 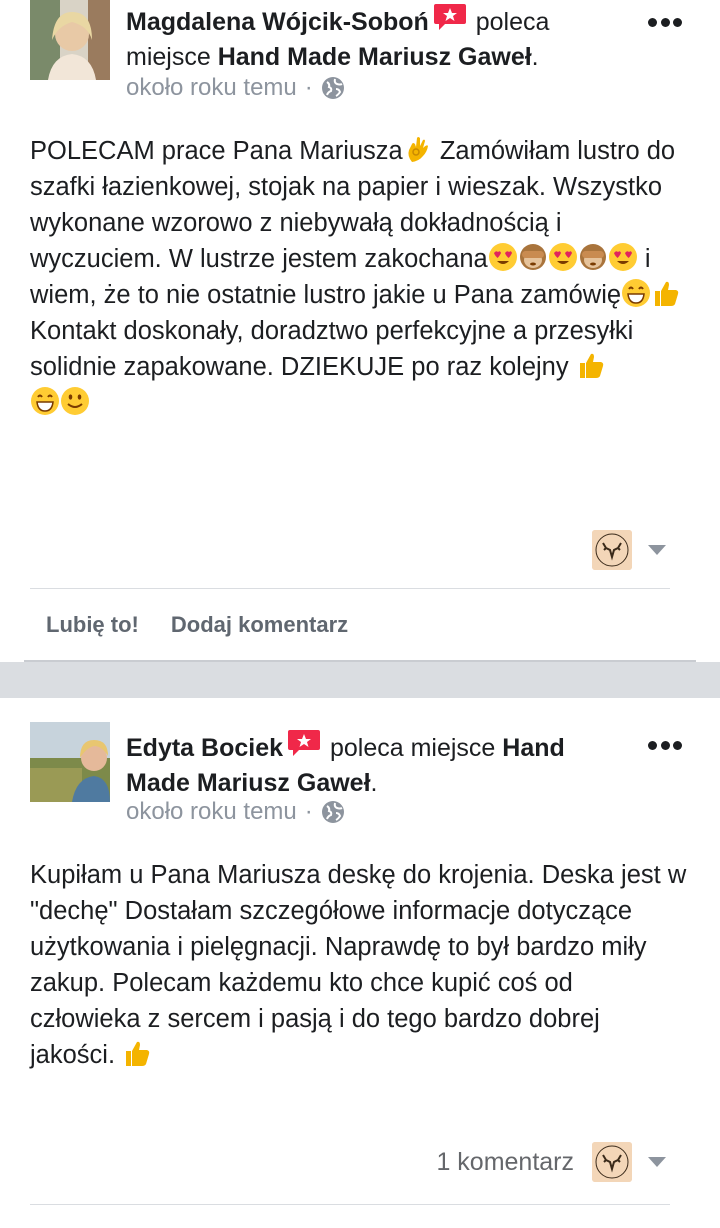 What do you see at coordinates (412, 748) in the screenshot?
I see `recommend-verb: poleca miejsce` at bounding box center [412, 748].